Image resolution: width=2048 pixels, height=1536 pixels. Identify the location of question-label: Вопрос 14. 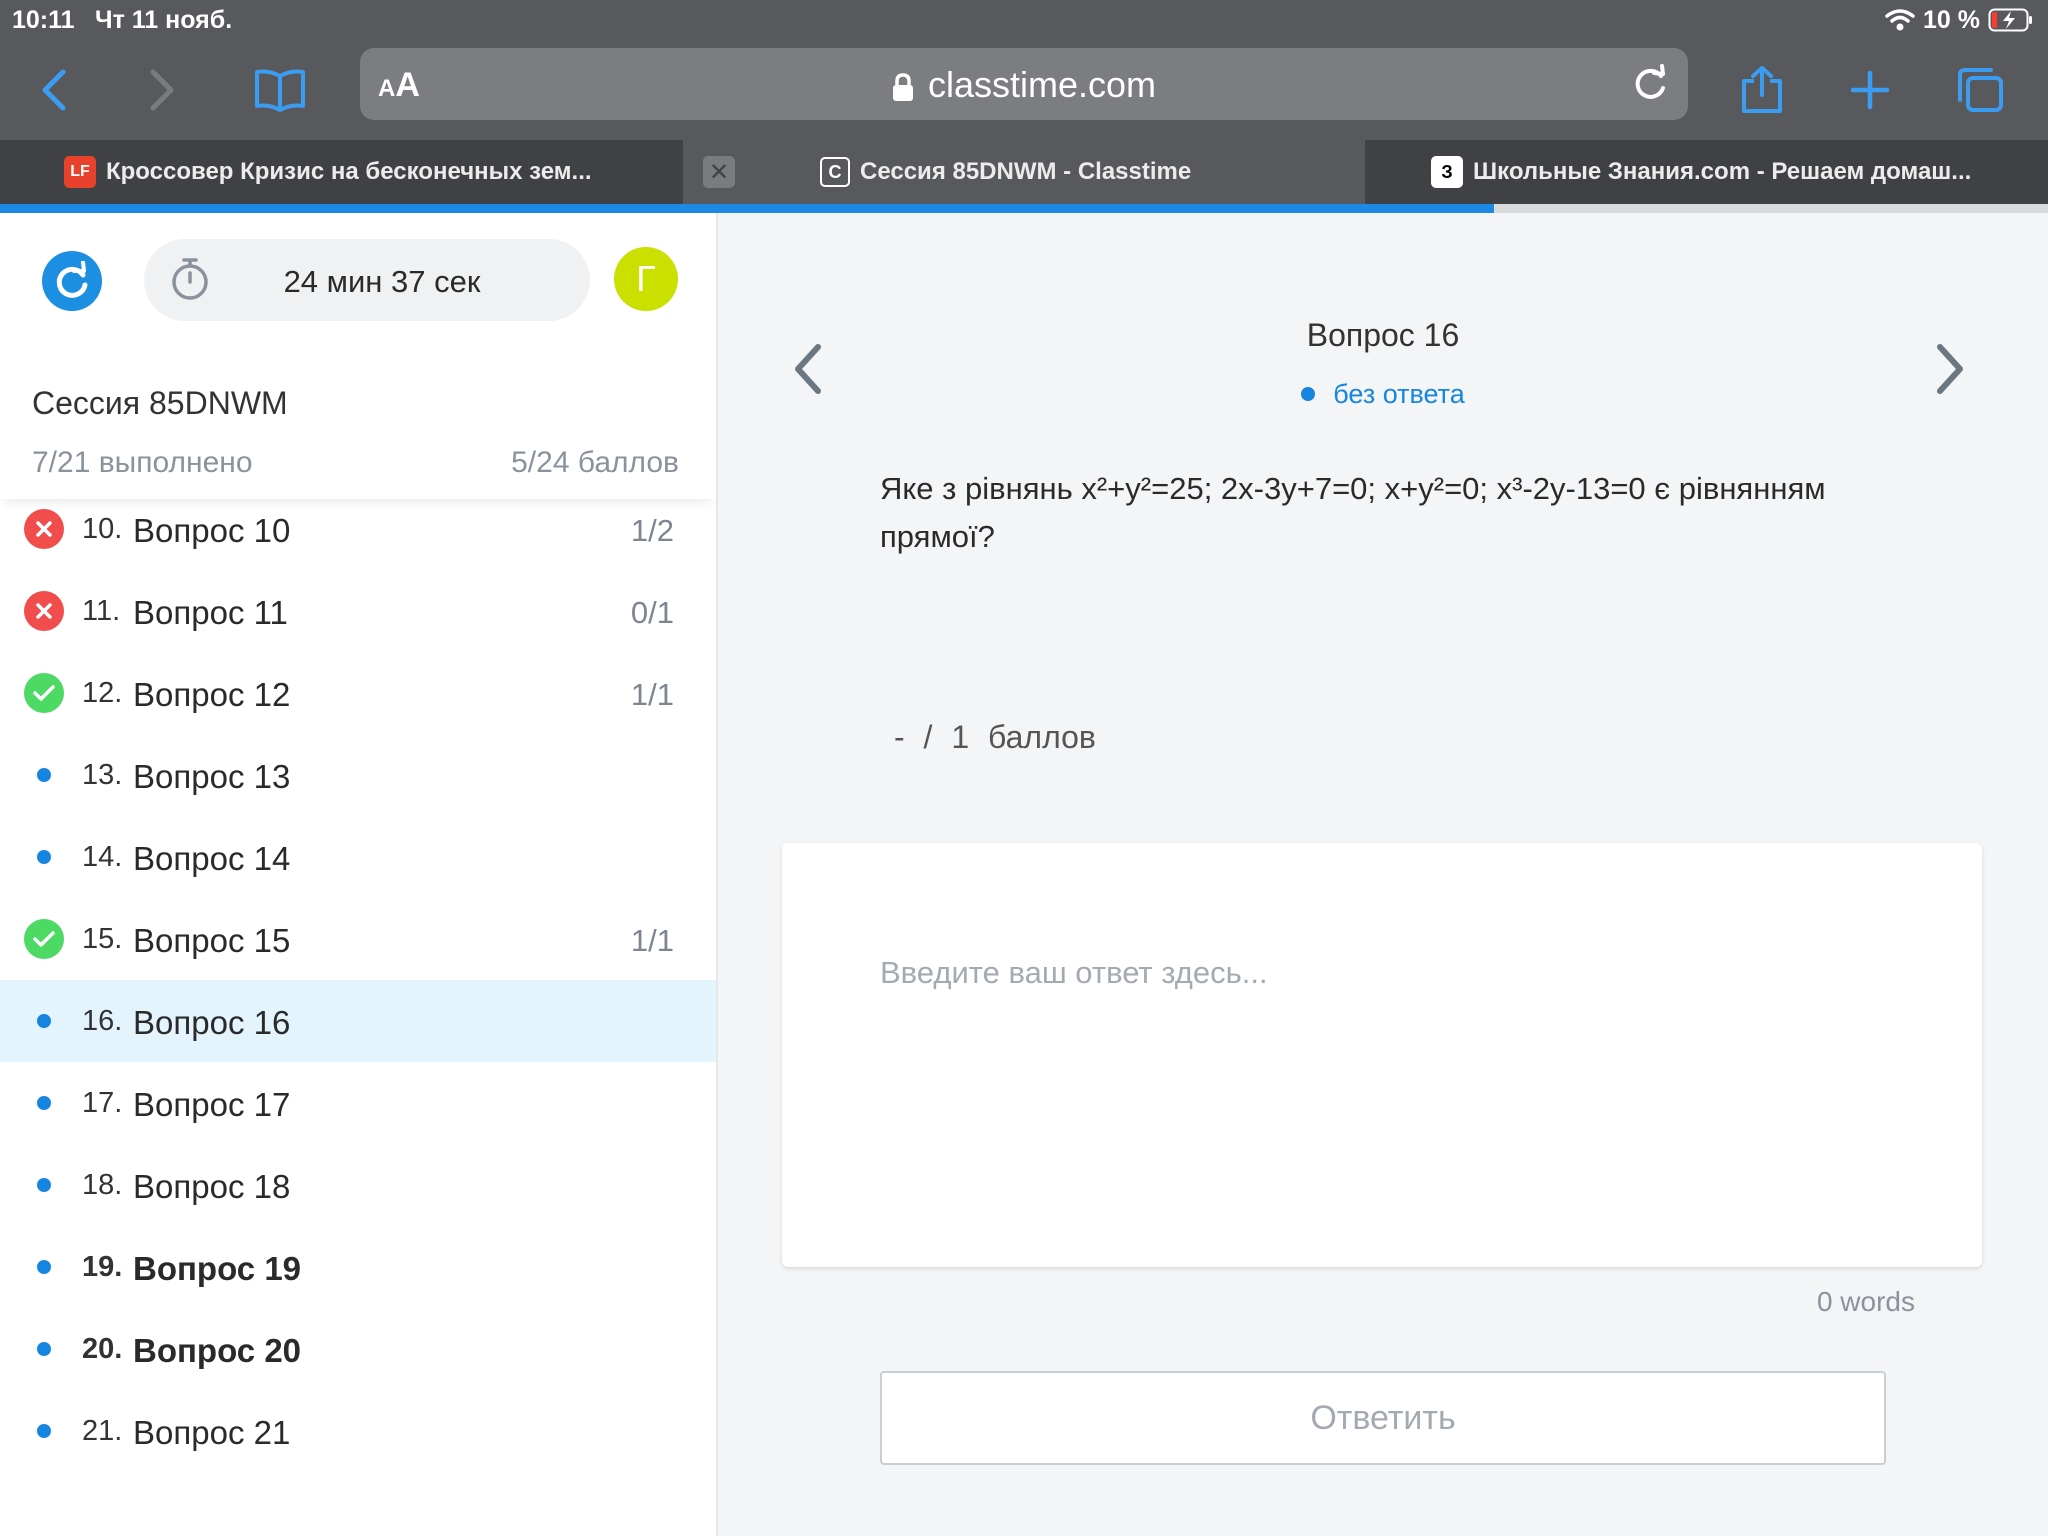
(212, 858).